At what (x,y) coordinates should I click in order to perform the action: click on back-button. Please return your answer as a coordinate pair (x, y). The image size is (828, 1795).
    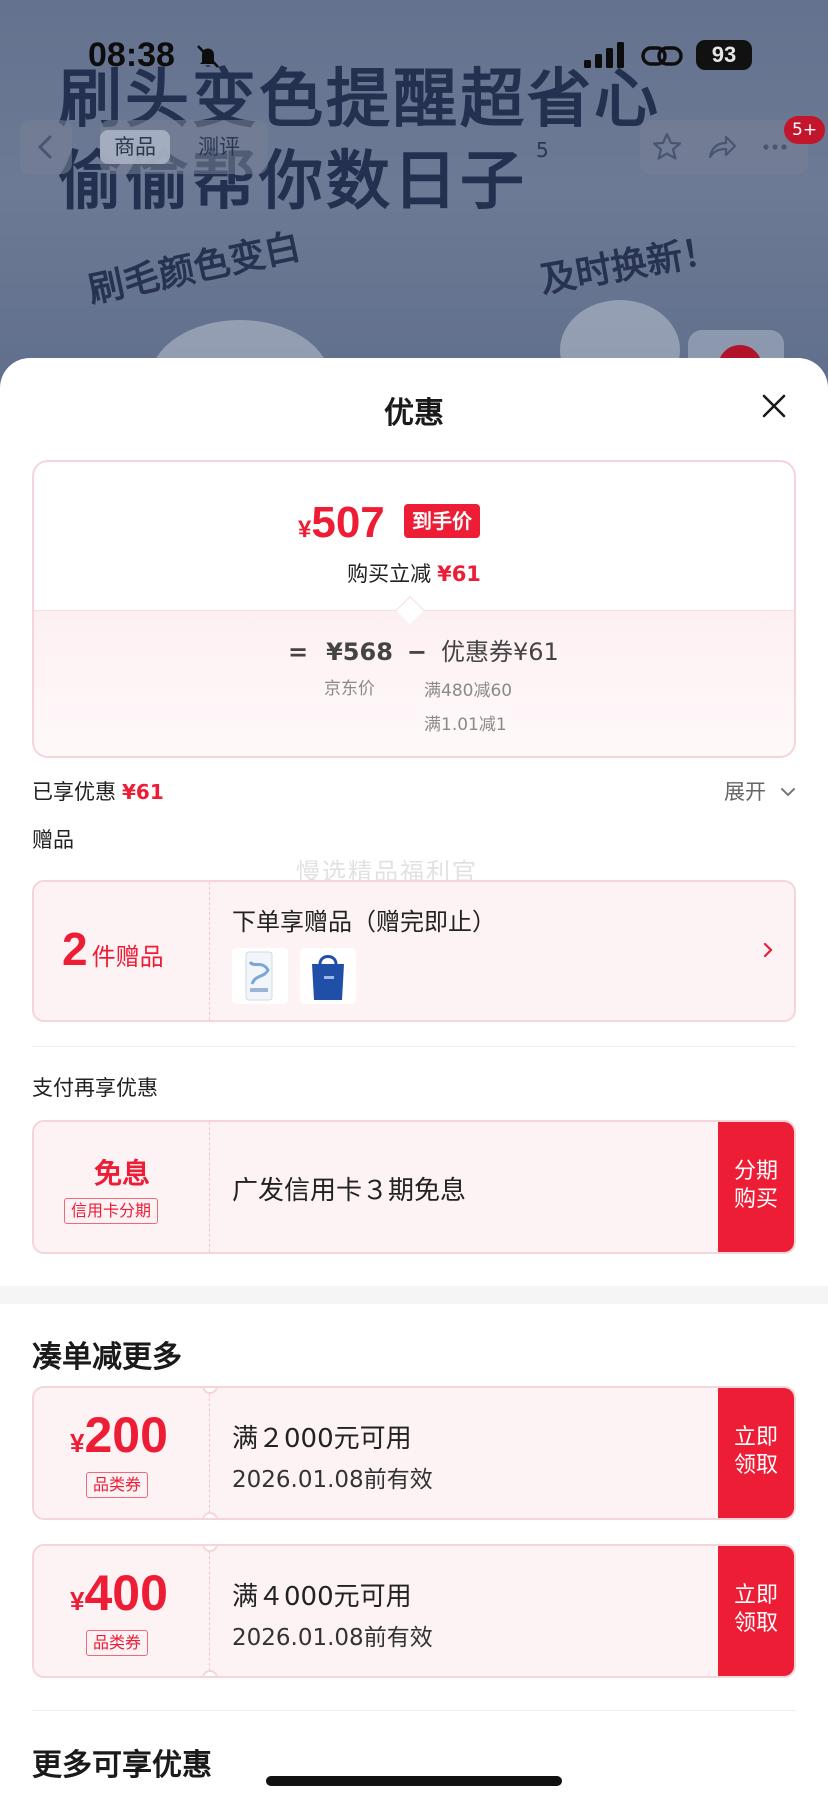
    Looking at the image, I should click on (46, 147).